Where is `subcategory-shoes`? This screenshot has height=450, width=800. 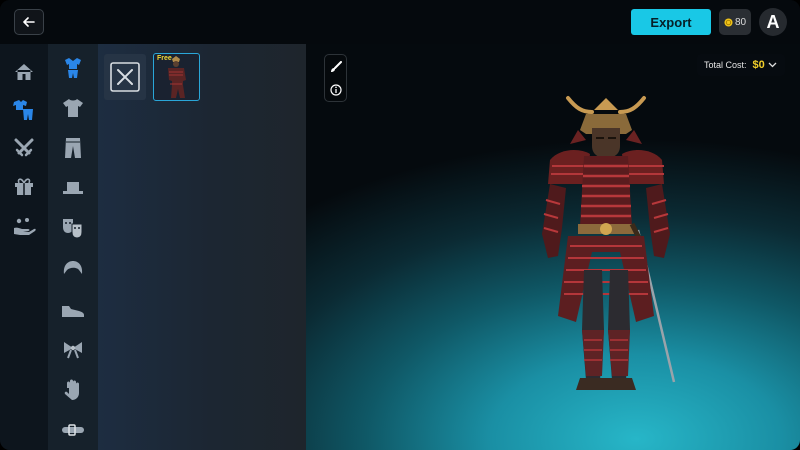
subcategory-shoes is located at coordinates (73, 310).